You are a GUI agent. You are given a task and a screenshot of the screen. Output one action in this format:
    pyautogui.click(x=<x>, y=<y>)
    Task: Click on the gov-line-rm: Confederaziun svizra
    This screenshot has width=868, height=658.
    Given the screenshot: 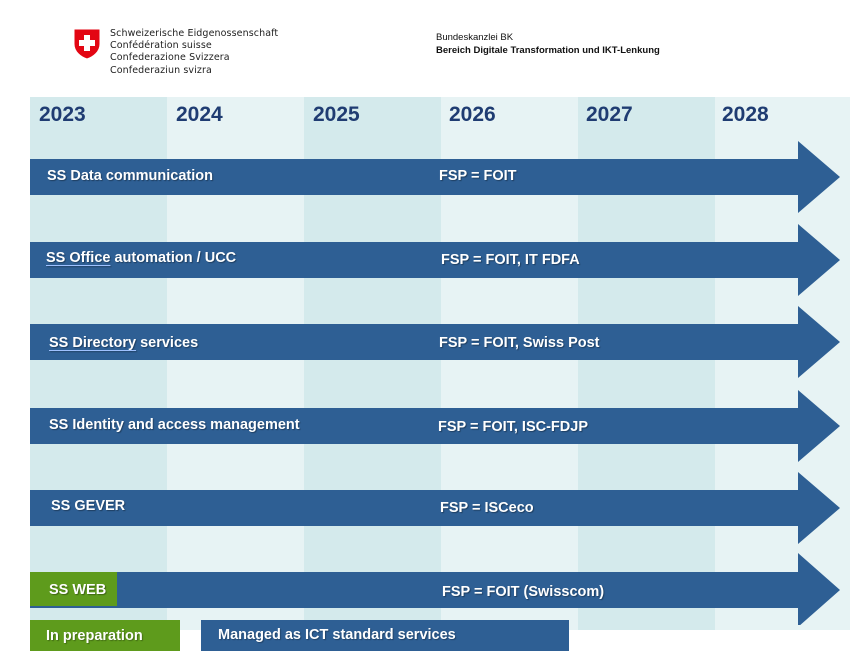 What is the action you would take?
    pyautogui.click(x=161, y=70)
    